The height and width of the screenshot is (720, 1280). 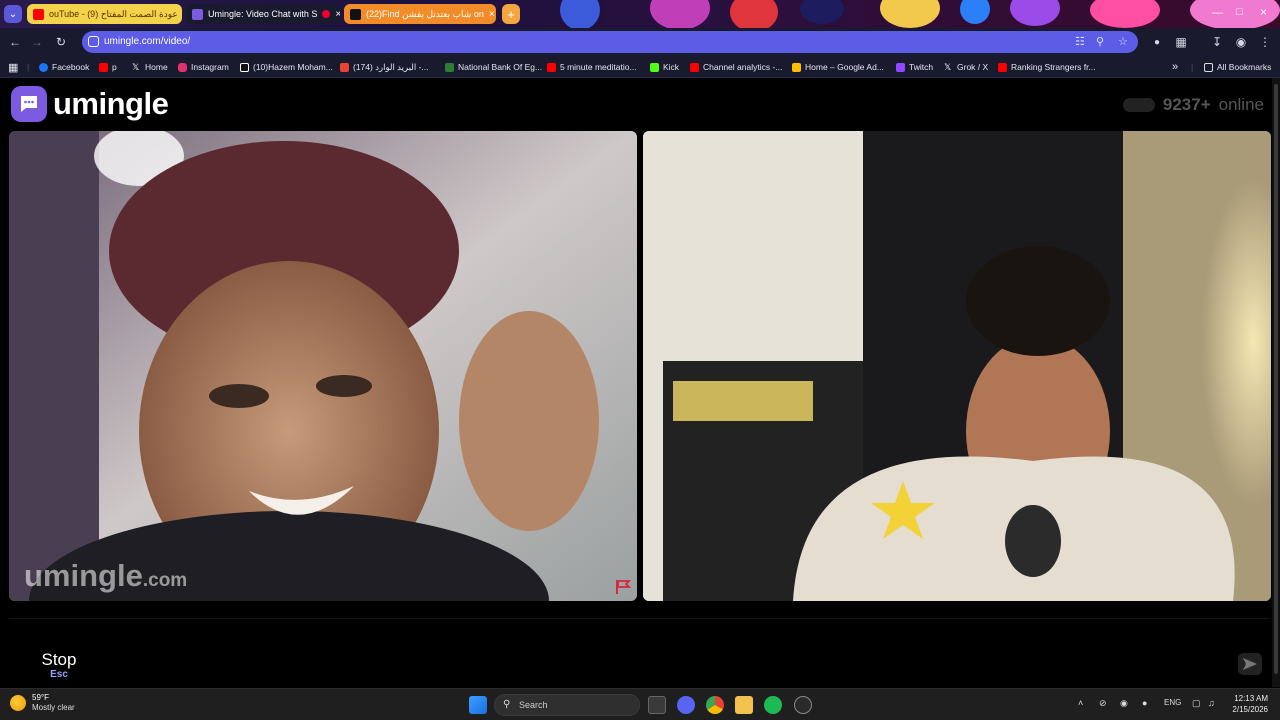 What do you see at coordinates (1172, 702) in the screenshot?
I see `tray-language: ENG` at bounding box center [1172, 702].